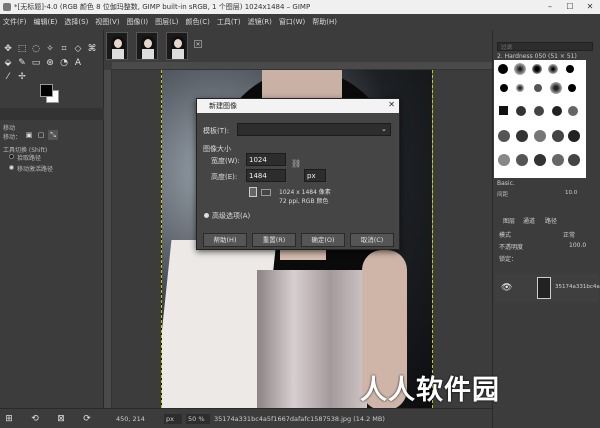  What do you see at coordinates (198, 44) in the screenshot?
I see `close-tab-icon: ✕` at bounding box center [198, 44].